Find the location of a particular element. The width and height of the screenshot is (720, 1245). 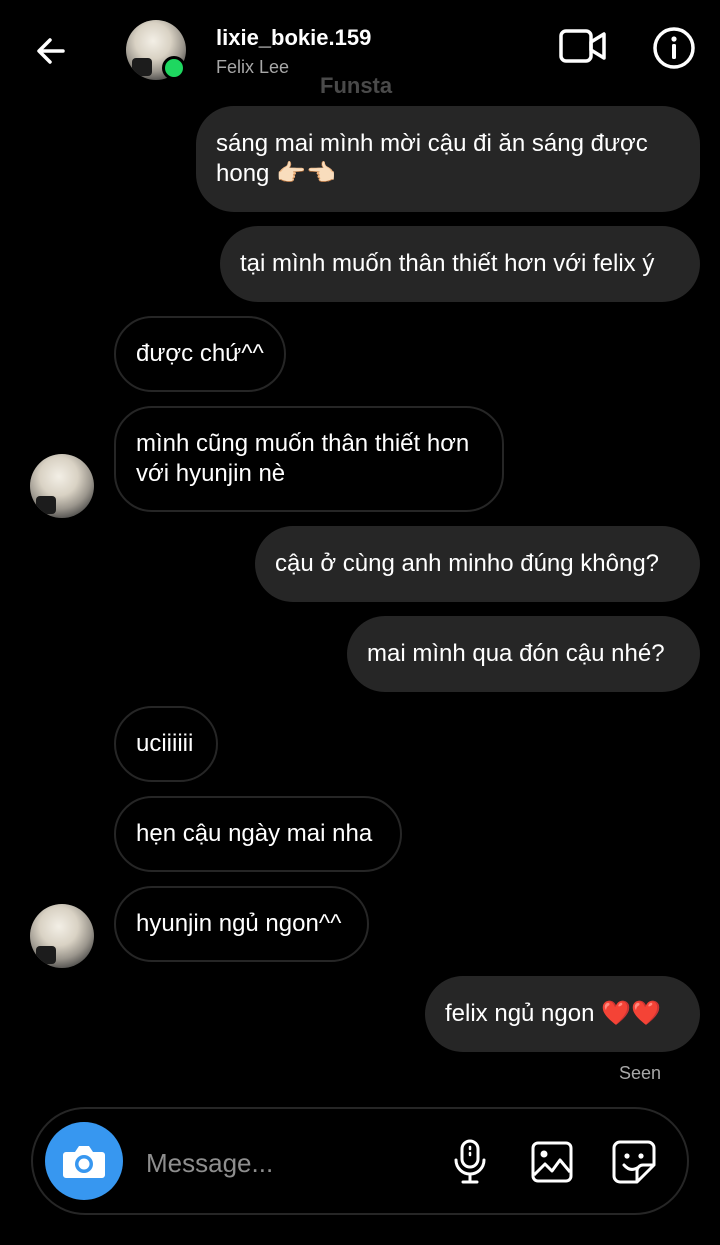

header-username: lixie_bokie.159 is located at coordinates (293, 38).